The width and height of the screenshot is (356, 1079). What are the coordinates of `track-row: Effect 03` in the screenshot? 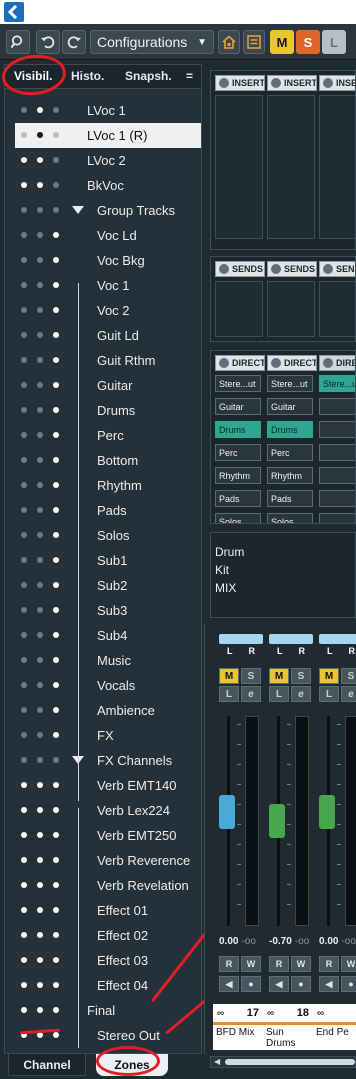 It's located at (108, 960).